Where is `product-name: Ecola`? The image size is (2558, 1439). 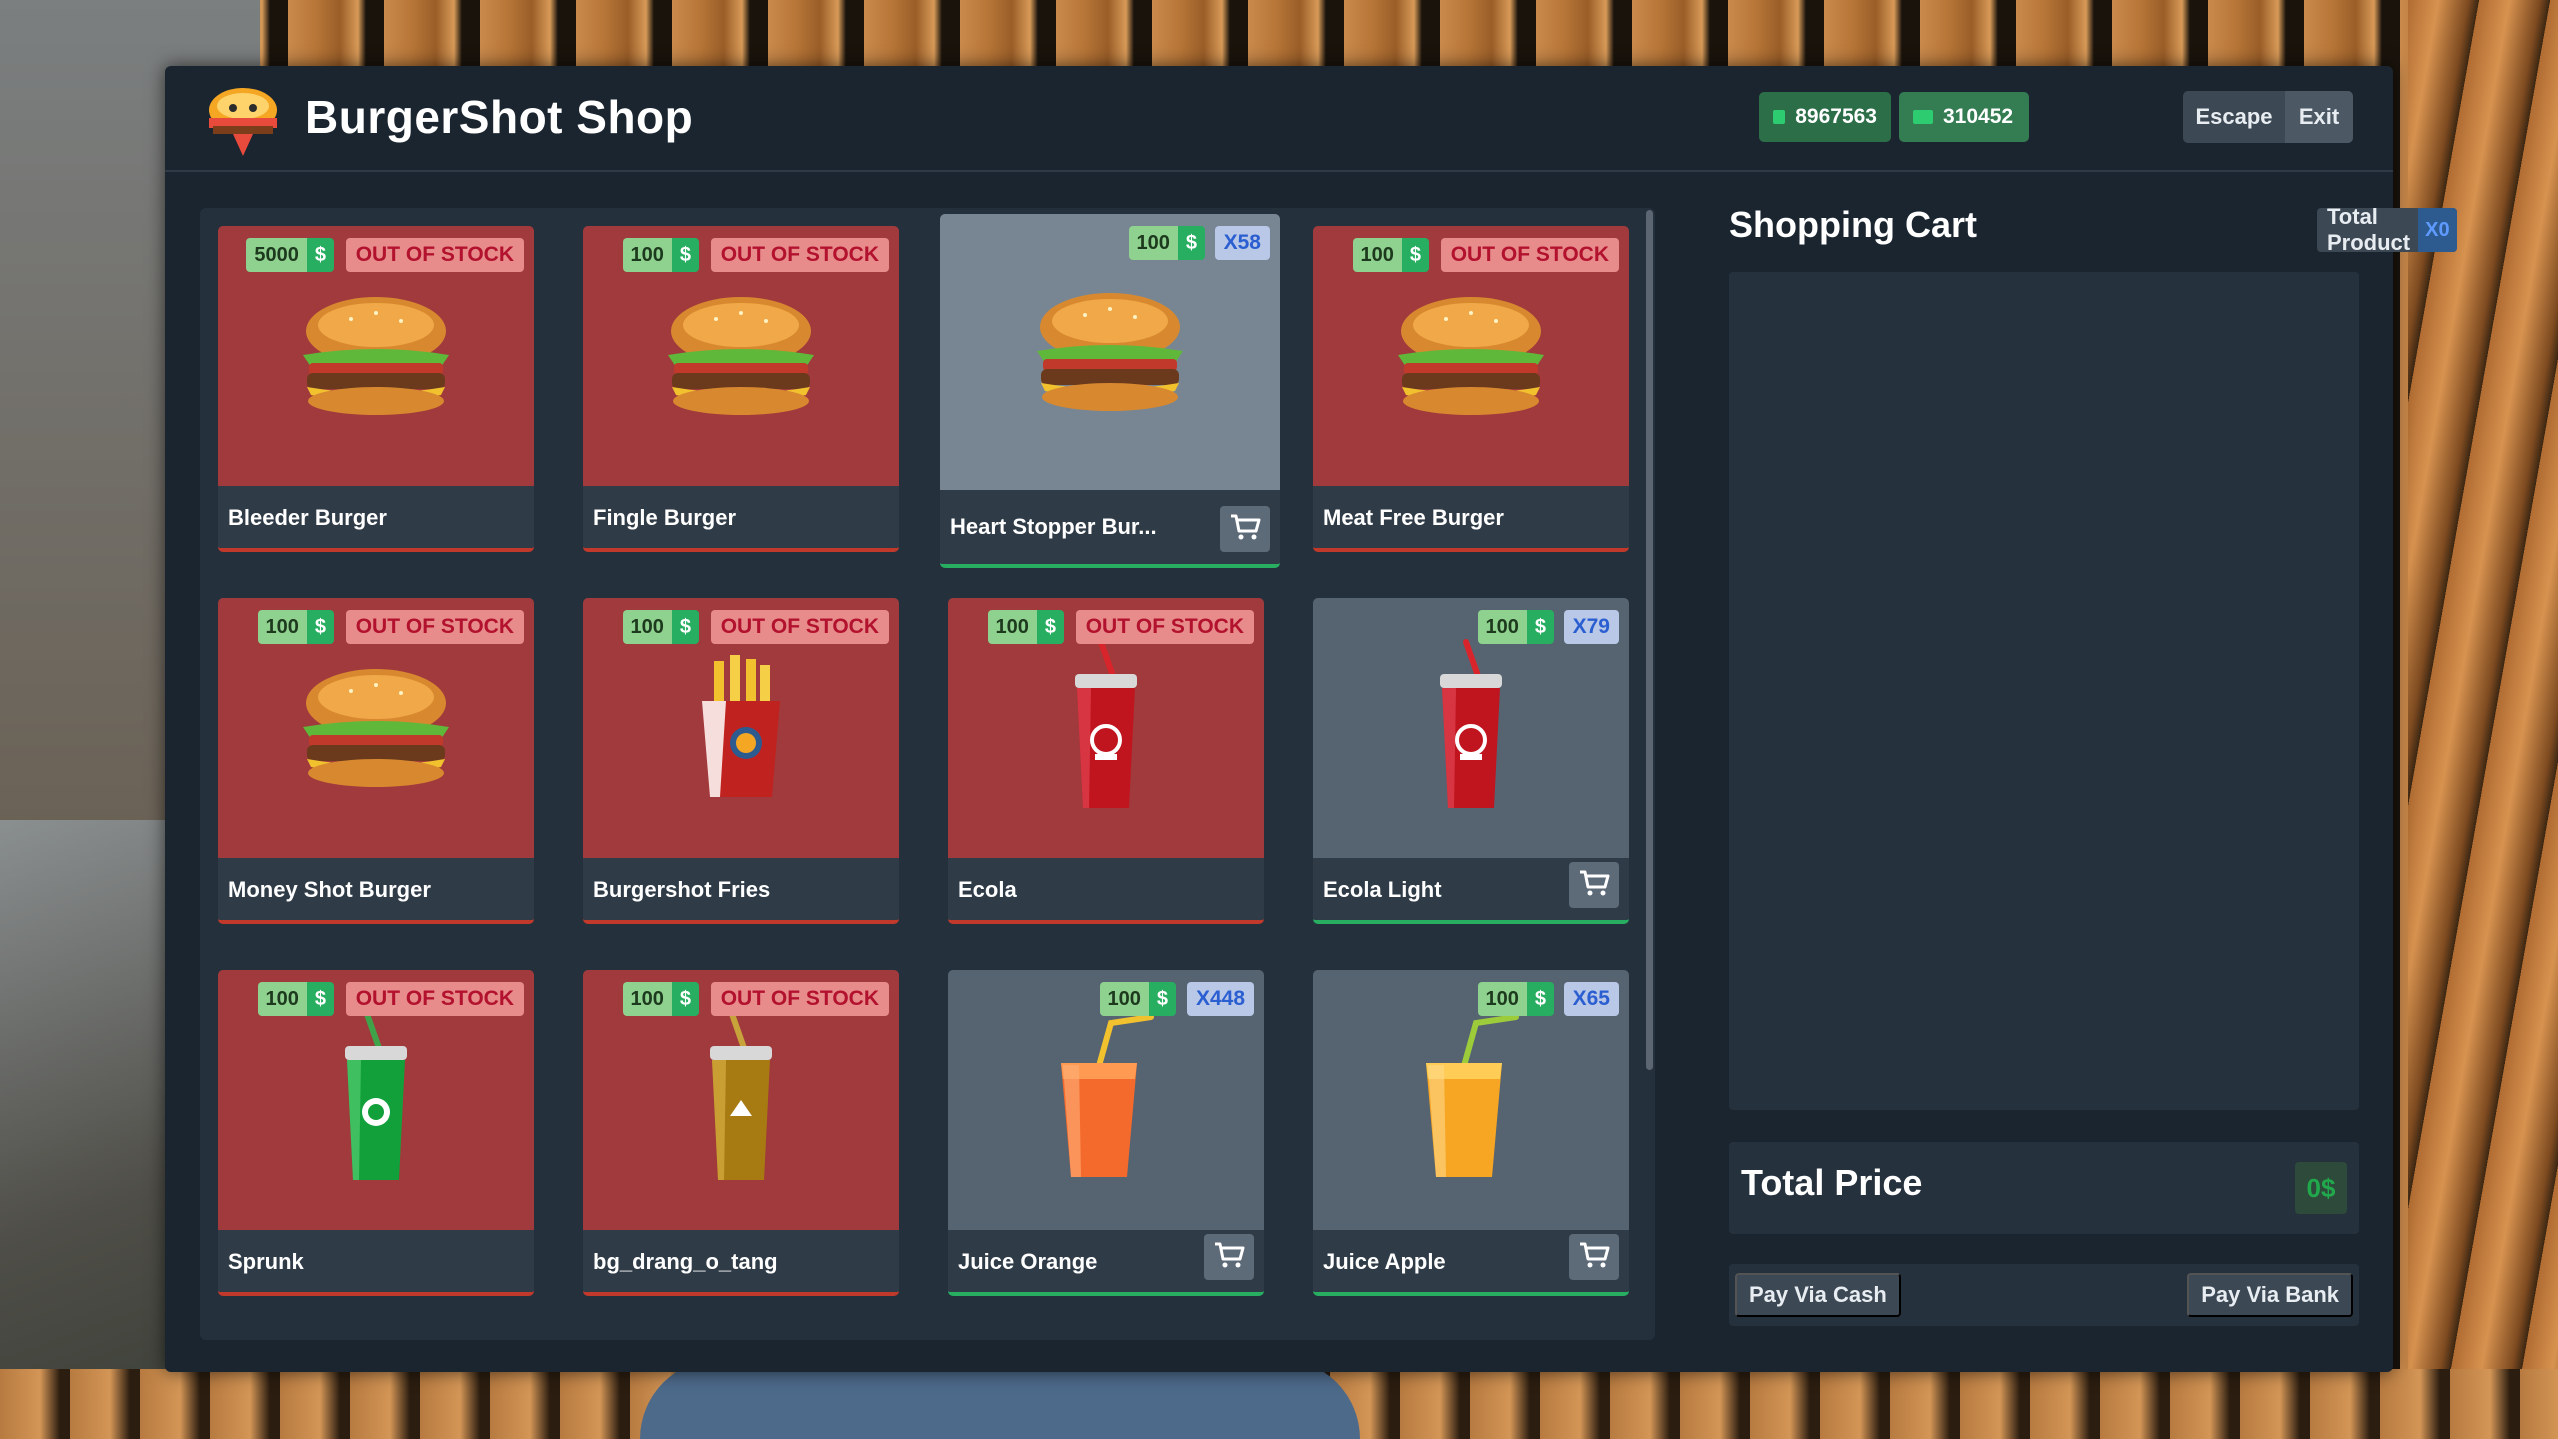
product-name: Ecola is located at coordinates (987, 889).